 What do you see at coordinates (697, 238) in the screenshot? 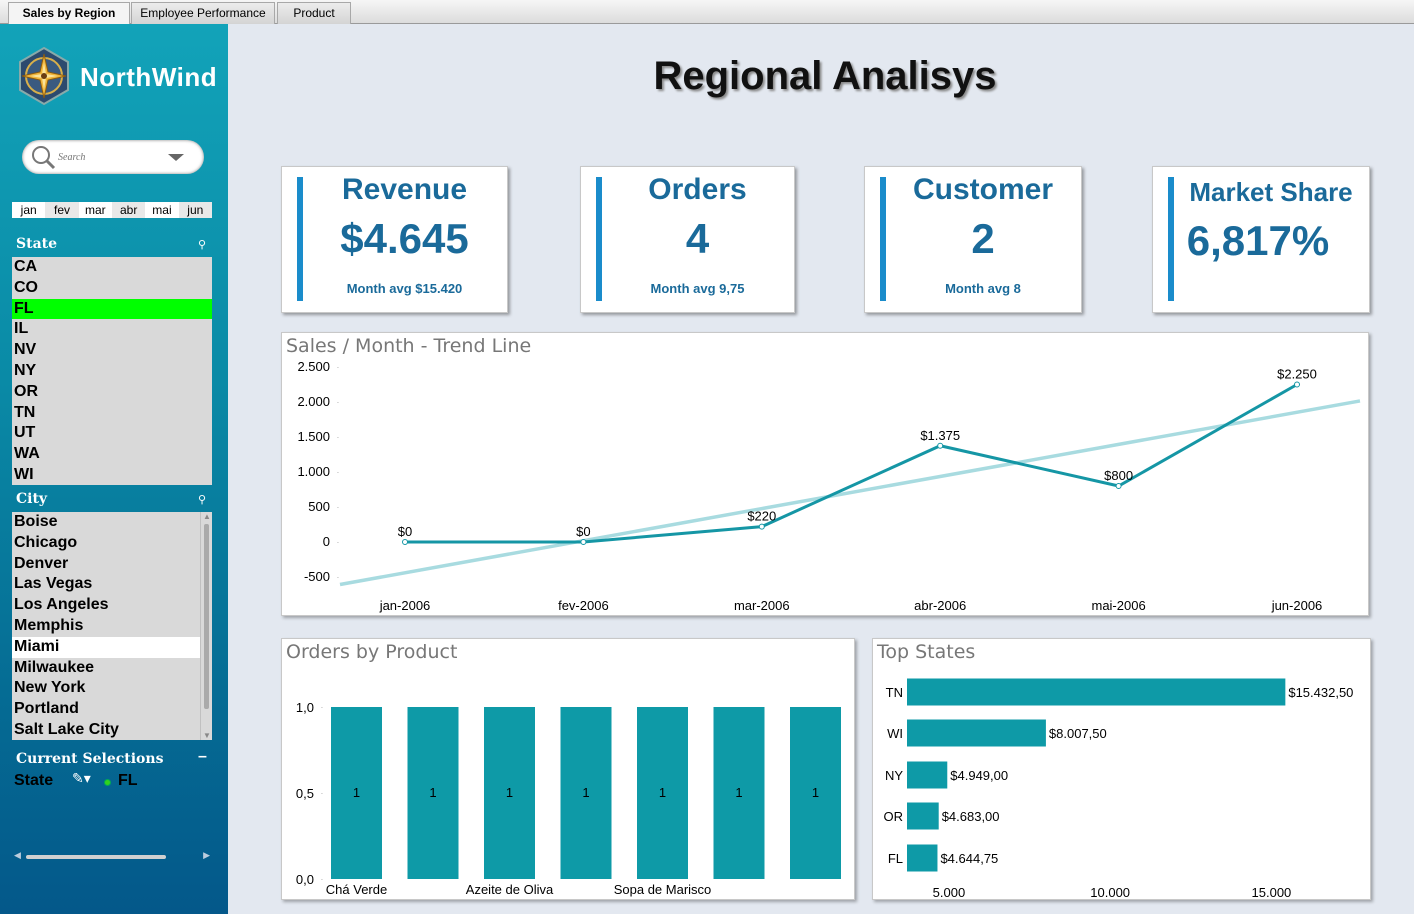
I see `kpi-value: 4` at bounding box center [697, 238].